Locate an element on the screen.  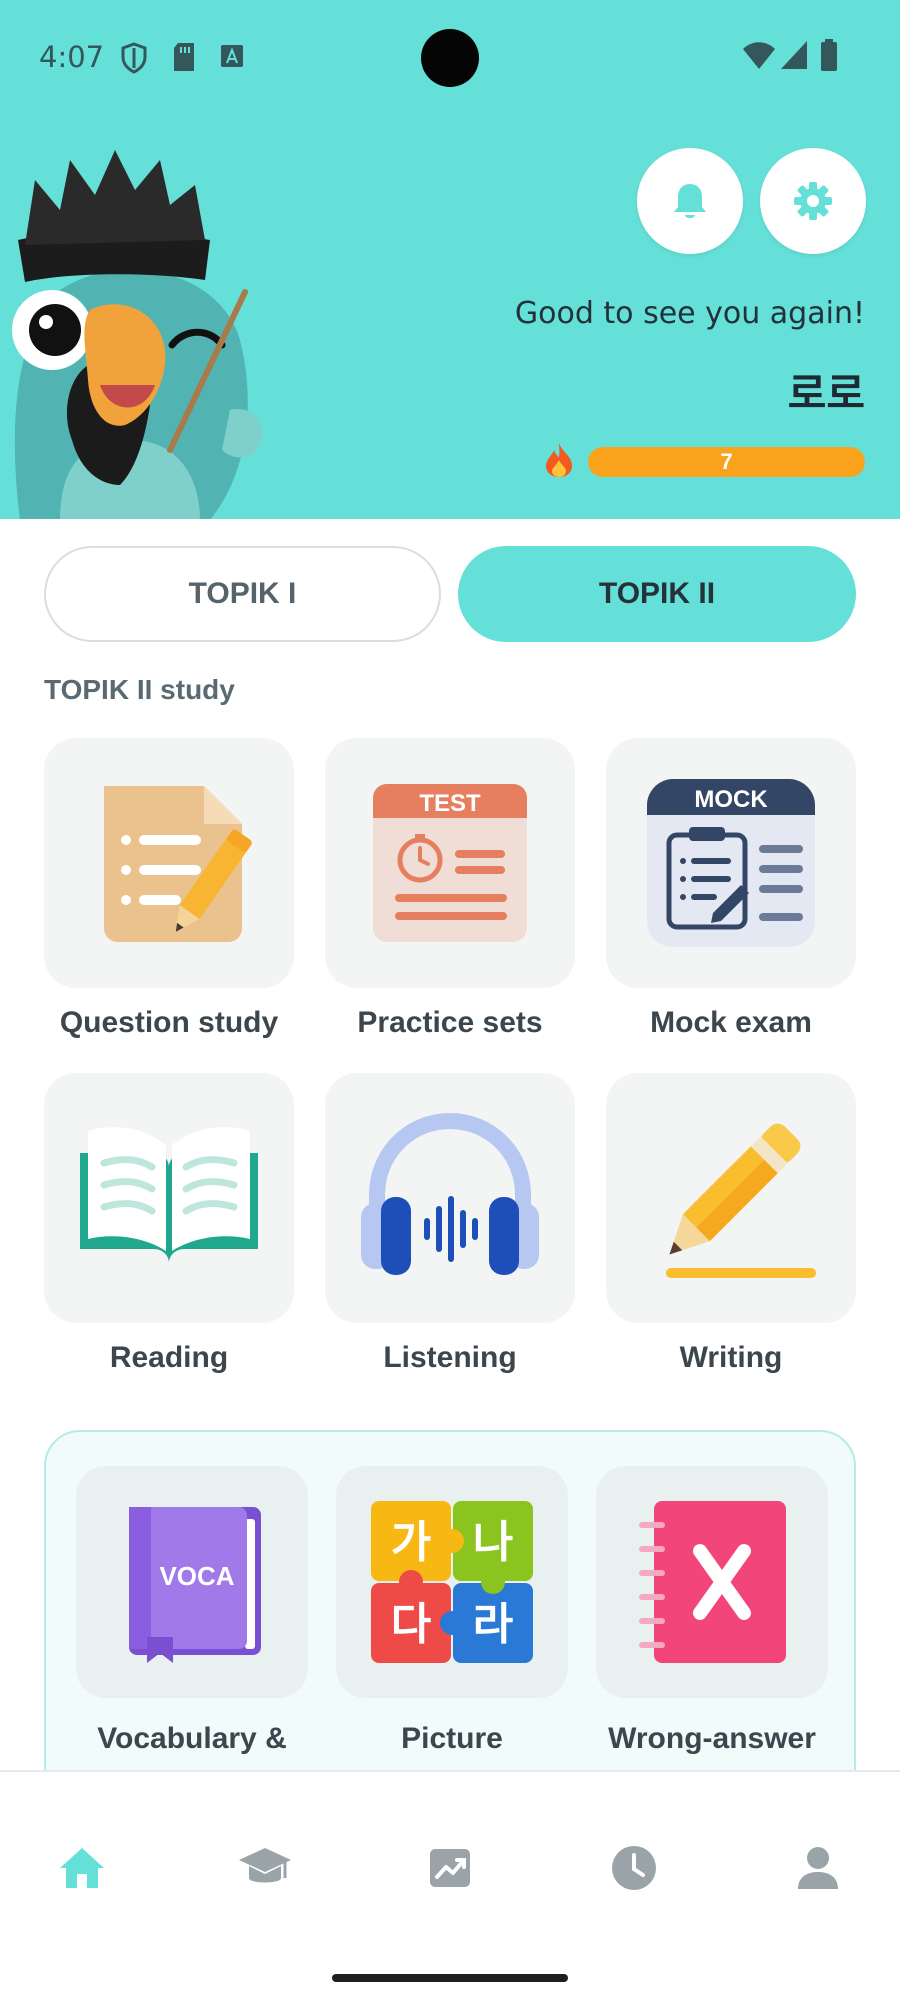
cellular-signal-icon is located at coordinates (794, 55).